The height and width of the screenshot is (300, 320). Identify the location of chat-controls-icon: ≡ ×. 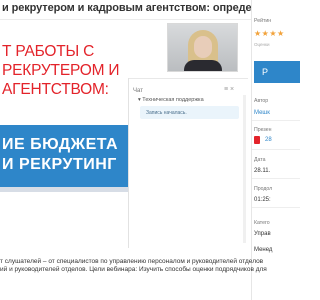
(229, 89).